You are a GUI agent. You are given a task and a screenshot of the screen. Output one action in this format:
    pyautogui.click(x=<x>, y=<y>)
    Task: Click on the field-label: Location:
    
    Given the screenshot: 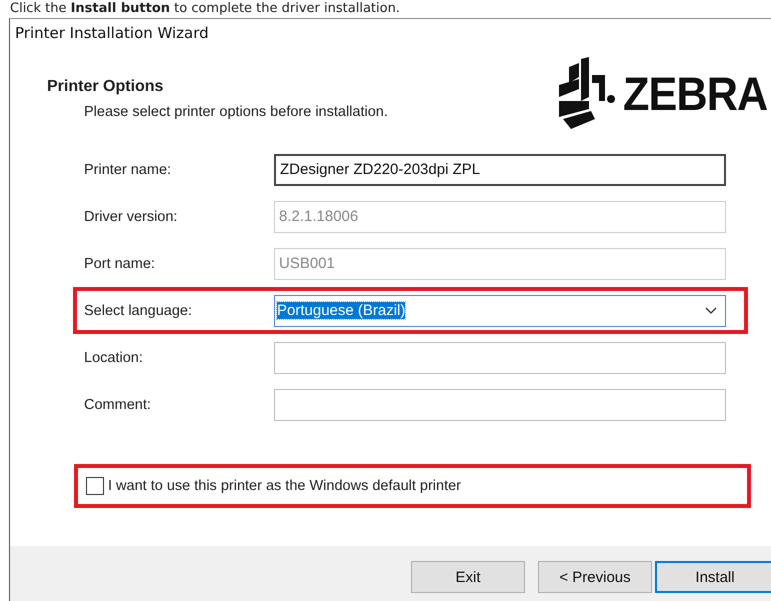 What is the action you would take?
    pyautogui.click(x=114, y=358)
    